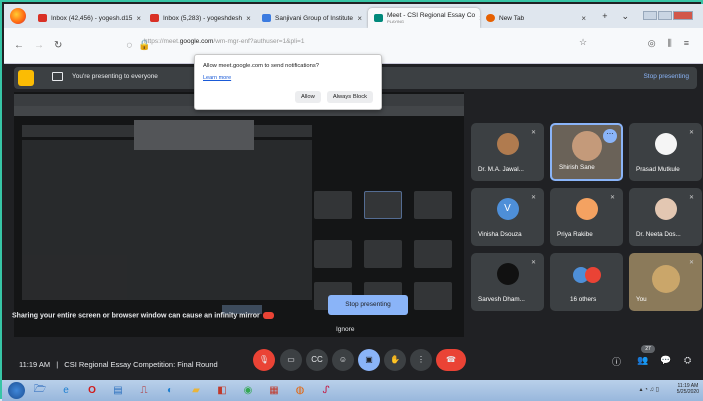 This screenshot has width=703, height=401. Describe the element at coordinates (259, 41) in the screenshot. I see `url-suffix: /wm-mgr-enf?authuser=1&pli=1` at that location.